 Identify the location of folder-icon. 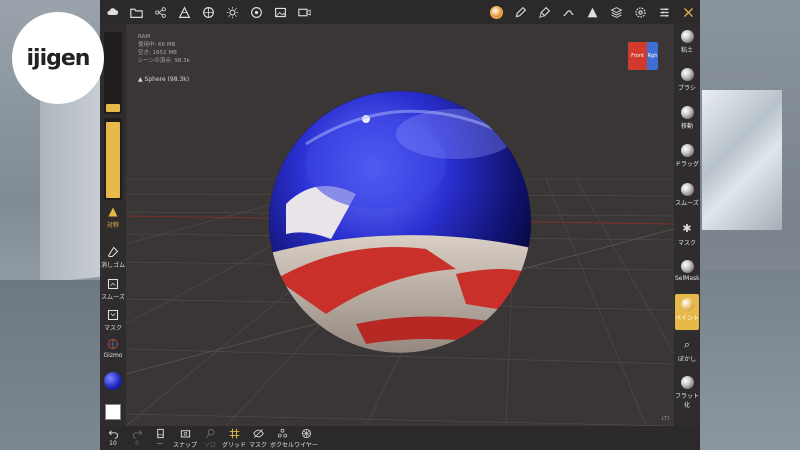
(136, 12).